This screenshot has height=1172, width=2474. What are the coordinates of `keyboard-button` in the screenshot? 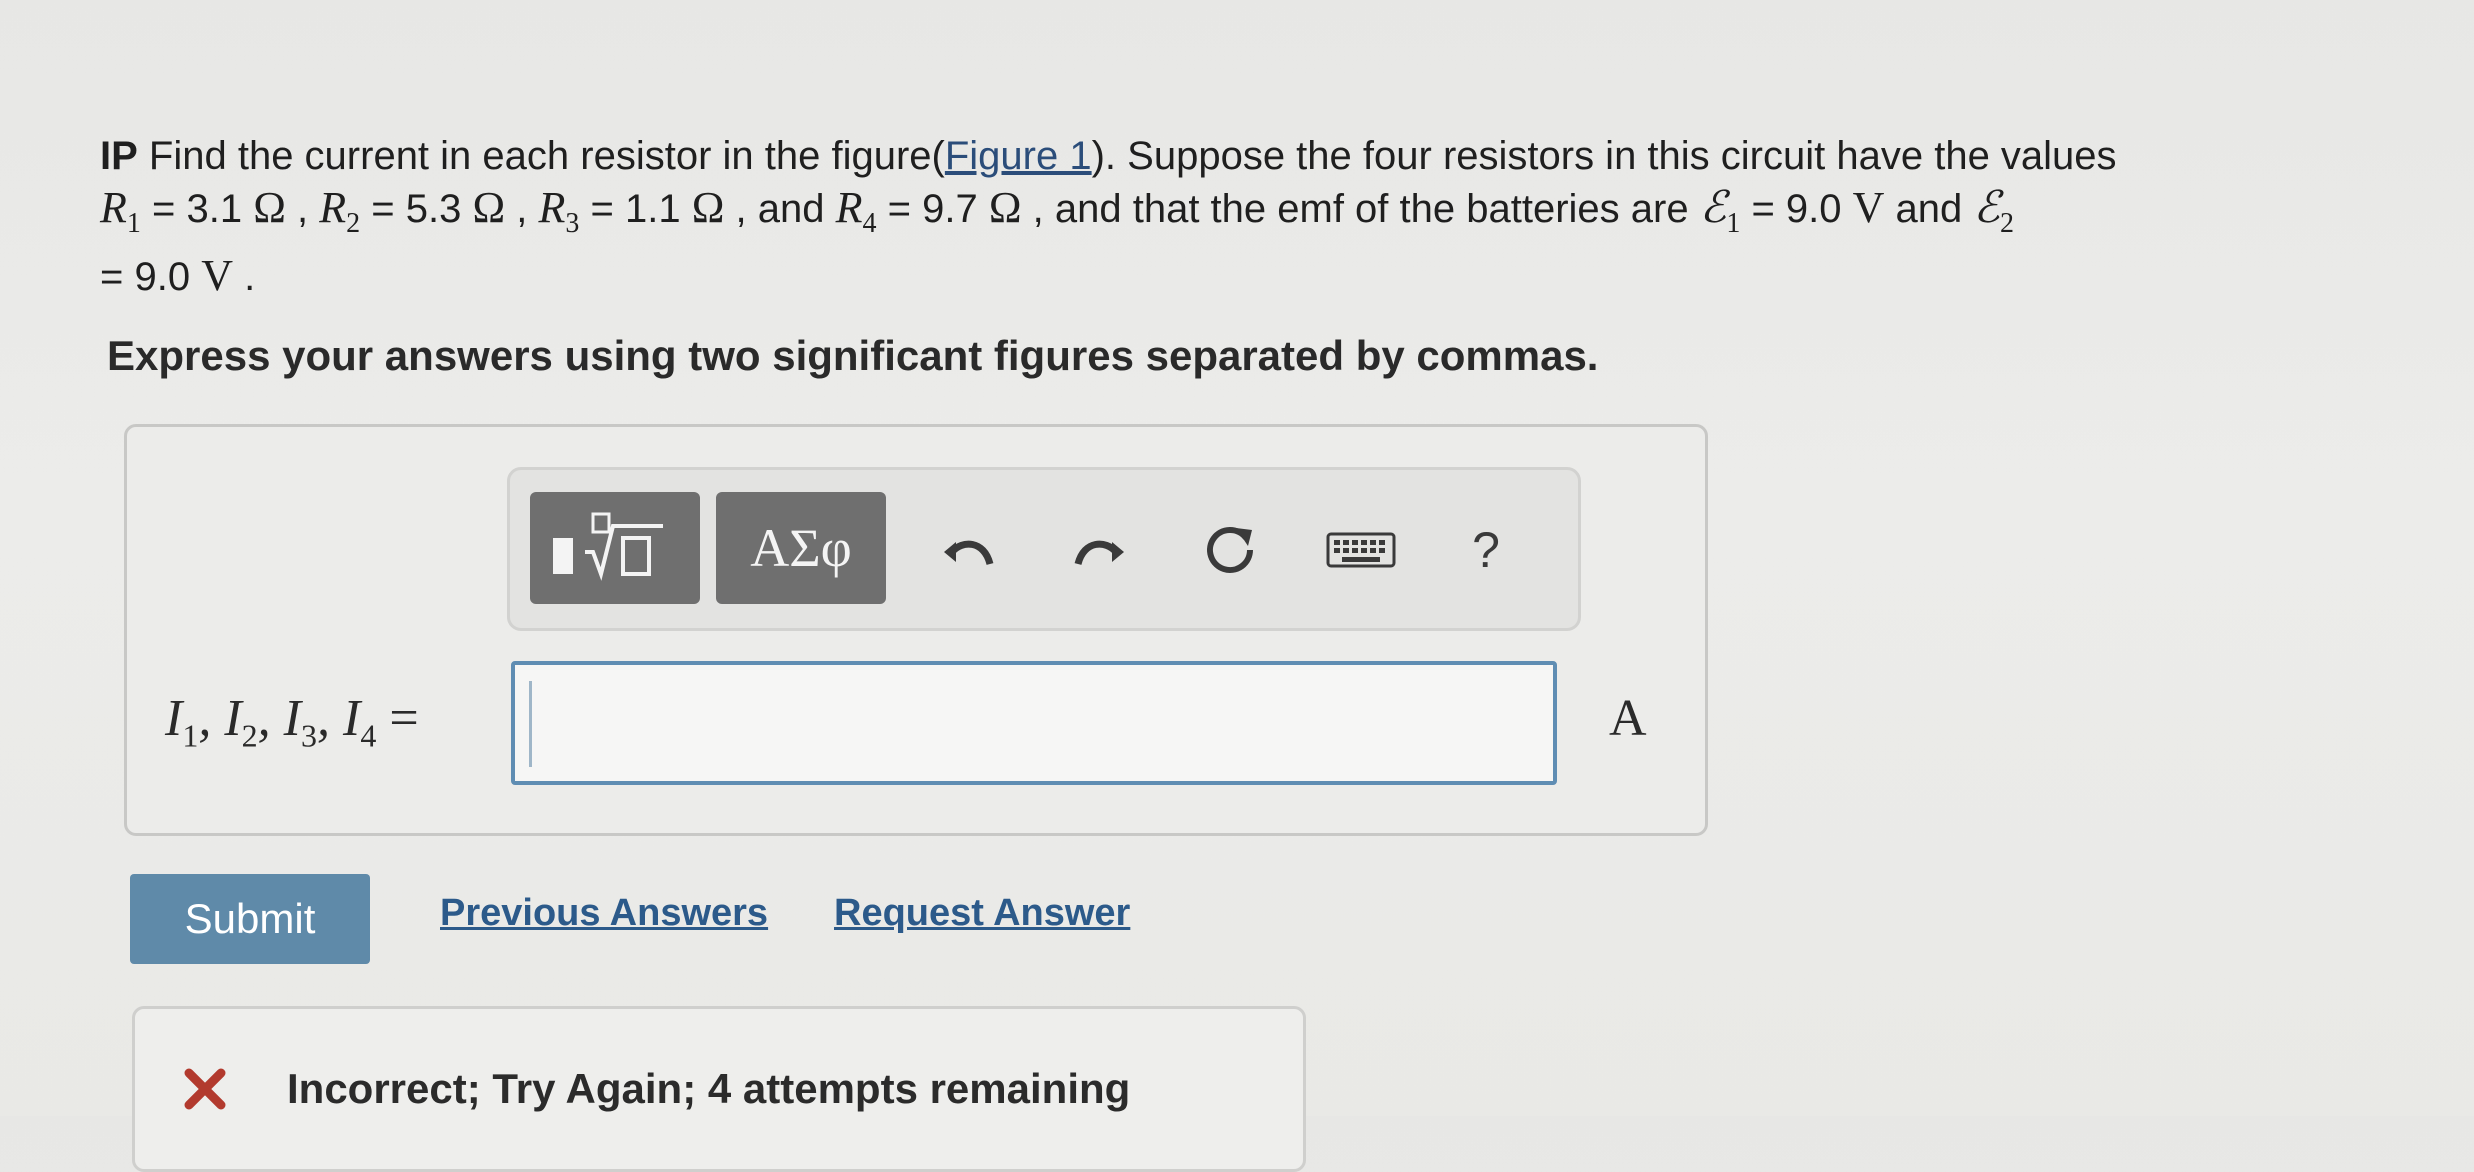 It's located at (1361, 550).